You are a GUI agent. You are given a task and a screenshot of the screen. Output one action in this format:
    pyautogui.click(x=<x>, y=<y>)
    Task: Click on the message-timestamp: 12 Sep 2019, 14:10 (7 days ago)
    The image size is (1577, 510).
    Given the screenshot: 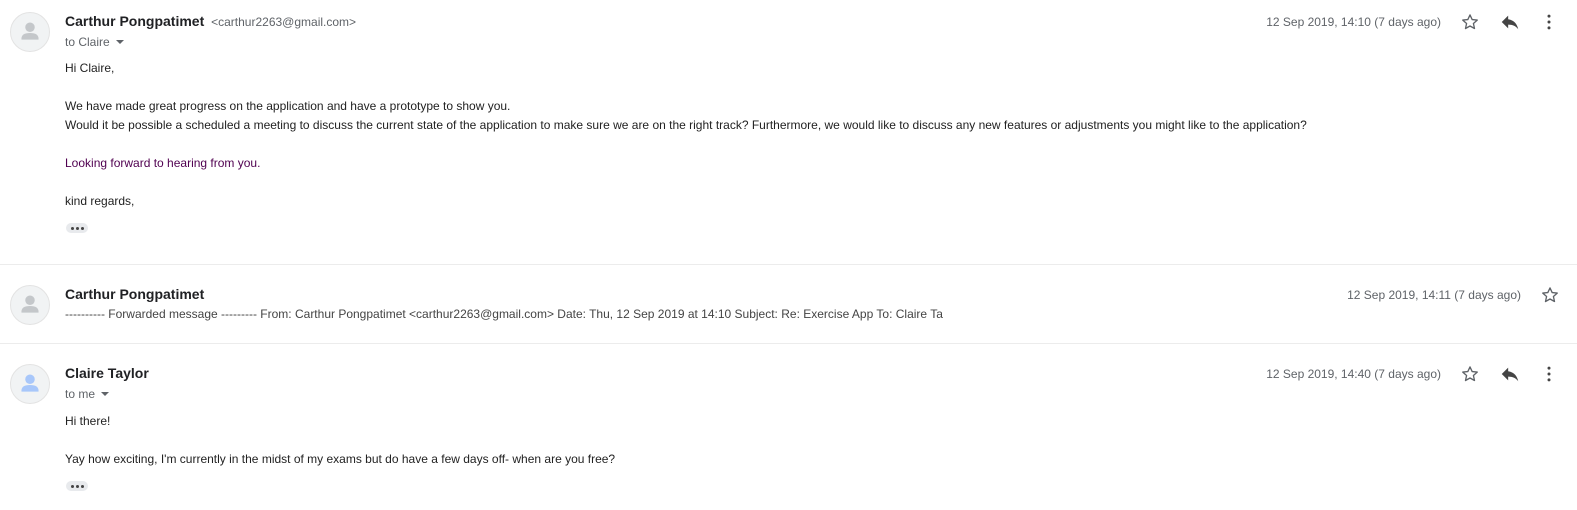 What is the action you would take?
    pyautogui.click(x=1353, y=22)
    